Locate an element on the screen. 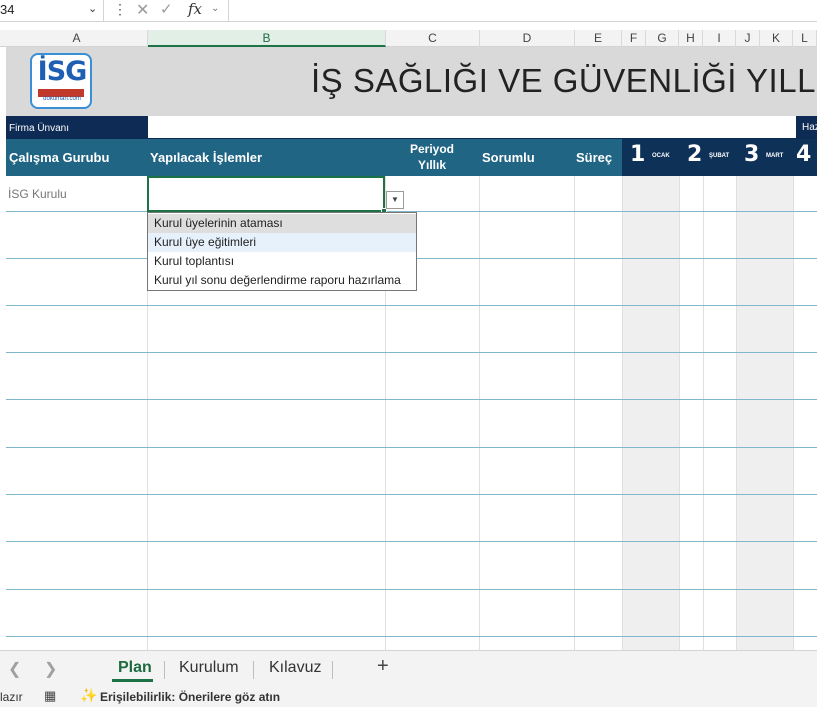 The image size is (817, 707). active-cell-b4 is located at coordinates (267, 195).